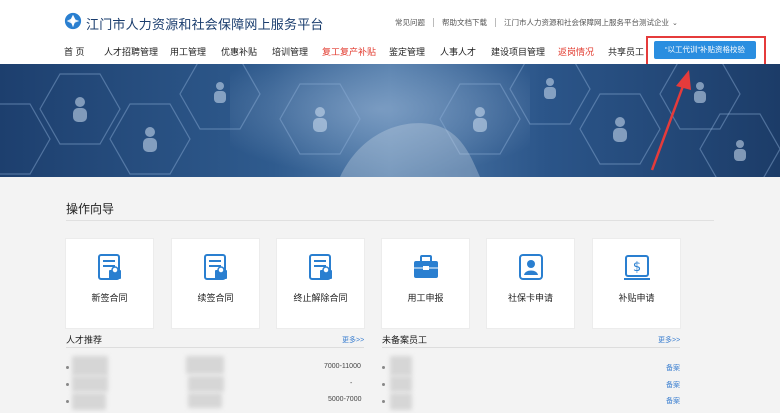 This screenshot has width=780, height=413. Describe the element at coordinates (188, 51) in the screenshot. I see `nav-employment: 用工管理` at that location.